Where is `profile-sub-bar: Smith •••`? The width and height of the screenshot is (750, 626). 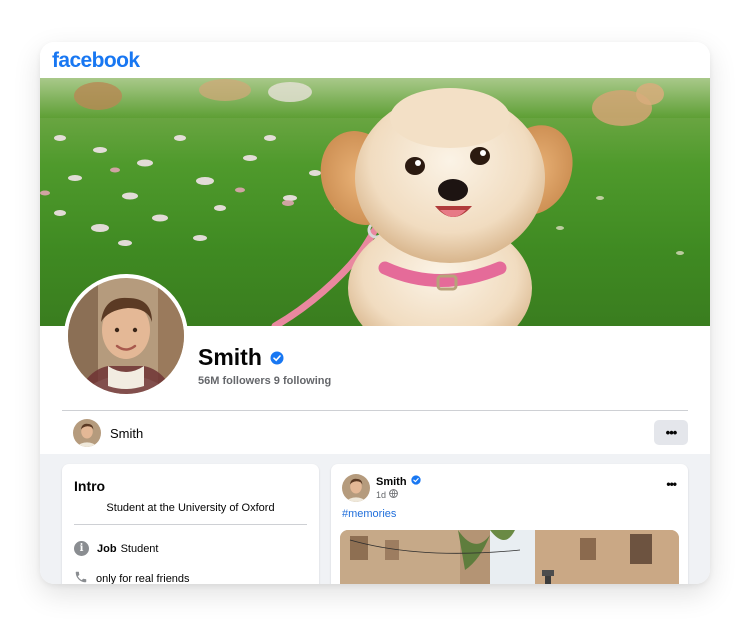 profile-sub-bar: Smith ••• is located at coordinates (375, 433).